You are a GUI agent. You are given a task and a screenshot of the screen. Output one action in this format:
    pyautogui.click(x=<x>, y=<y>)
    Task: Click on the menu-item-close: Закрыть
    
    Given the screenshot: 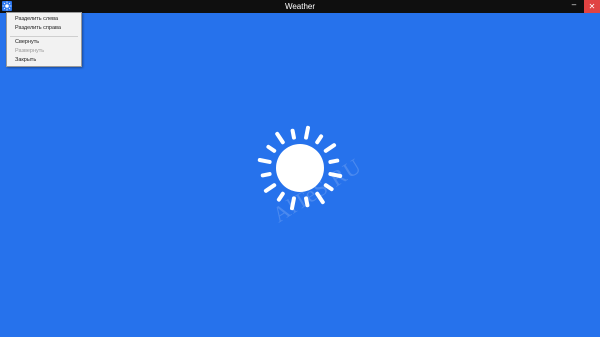 What is the action you would take?
    pyautogui.click(x=25, y=60)
    